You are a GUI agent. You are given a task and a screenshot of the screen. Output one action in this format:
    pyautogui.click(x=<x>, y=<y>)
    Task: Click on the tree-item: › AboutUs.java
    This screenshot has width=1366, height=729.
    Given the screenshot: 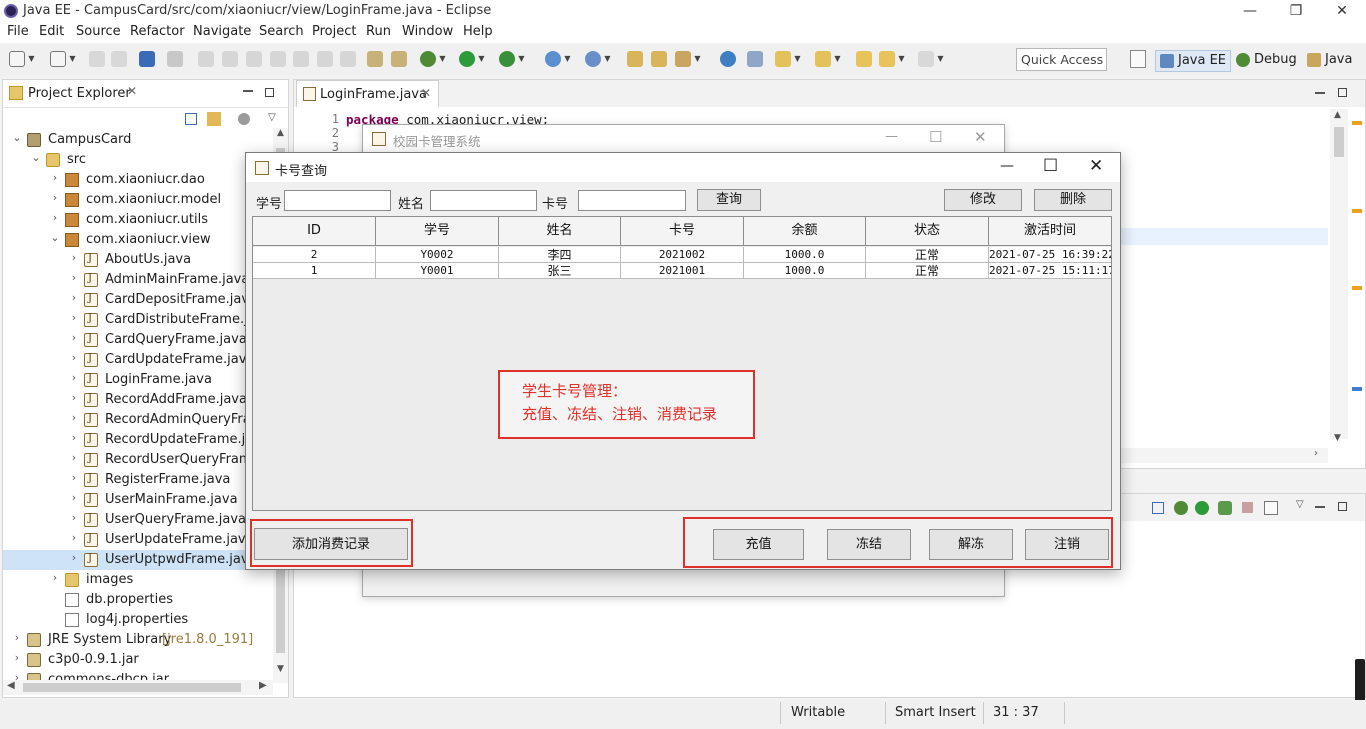 What is the action you would take?
    pyautogui.click(x=138, y=260)
    